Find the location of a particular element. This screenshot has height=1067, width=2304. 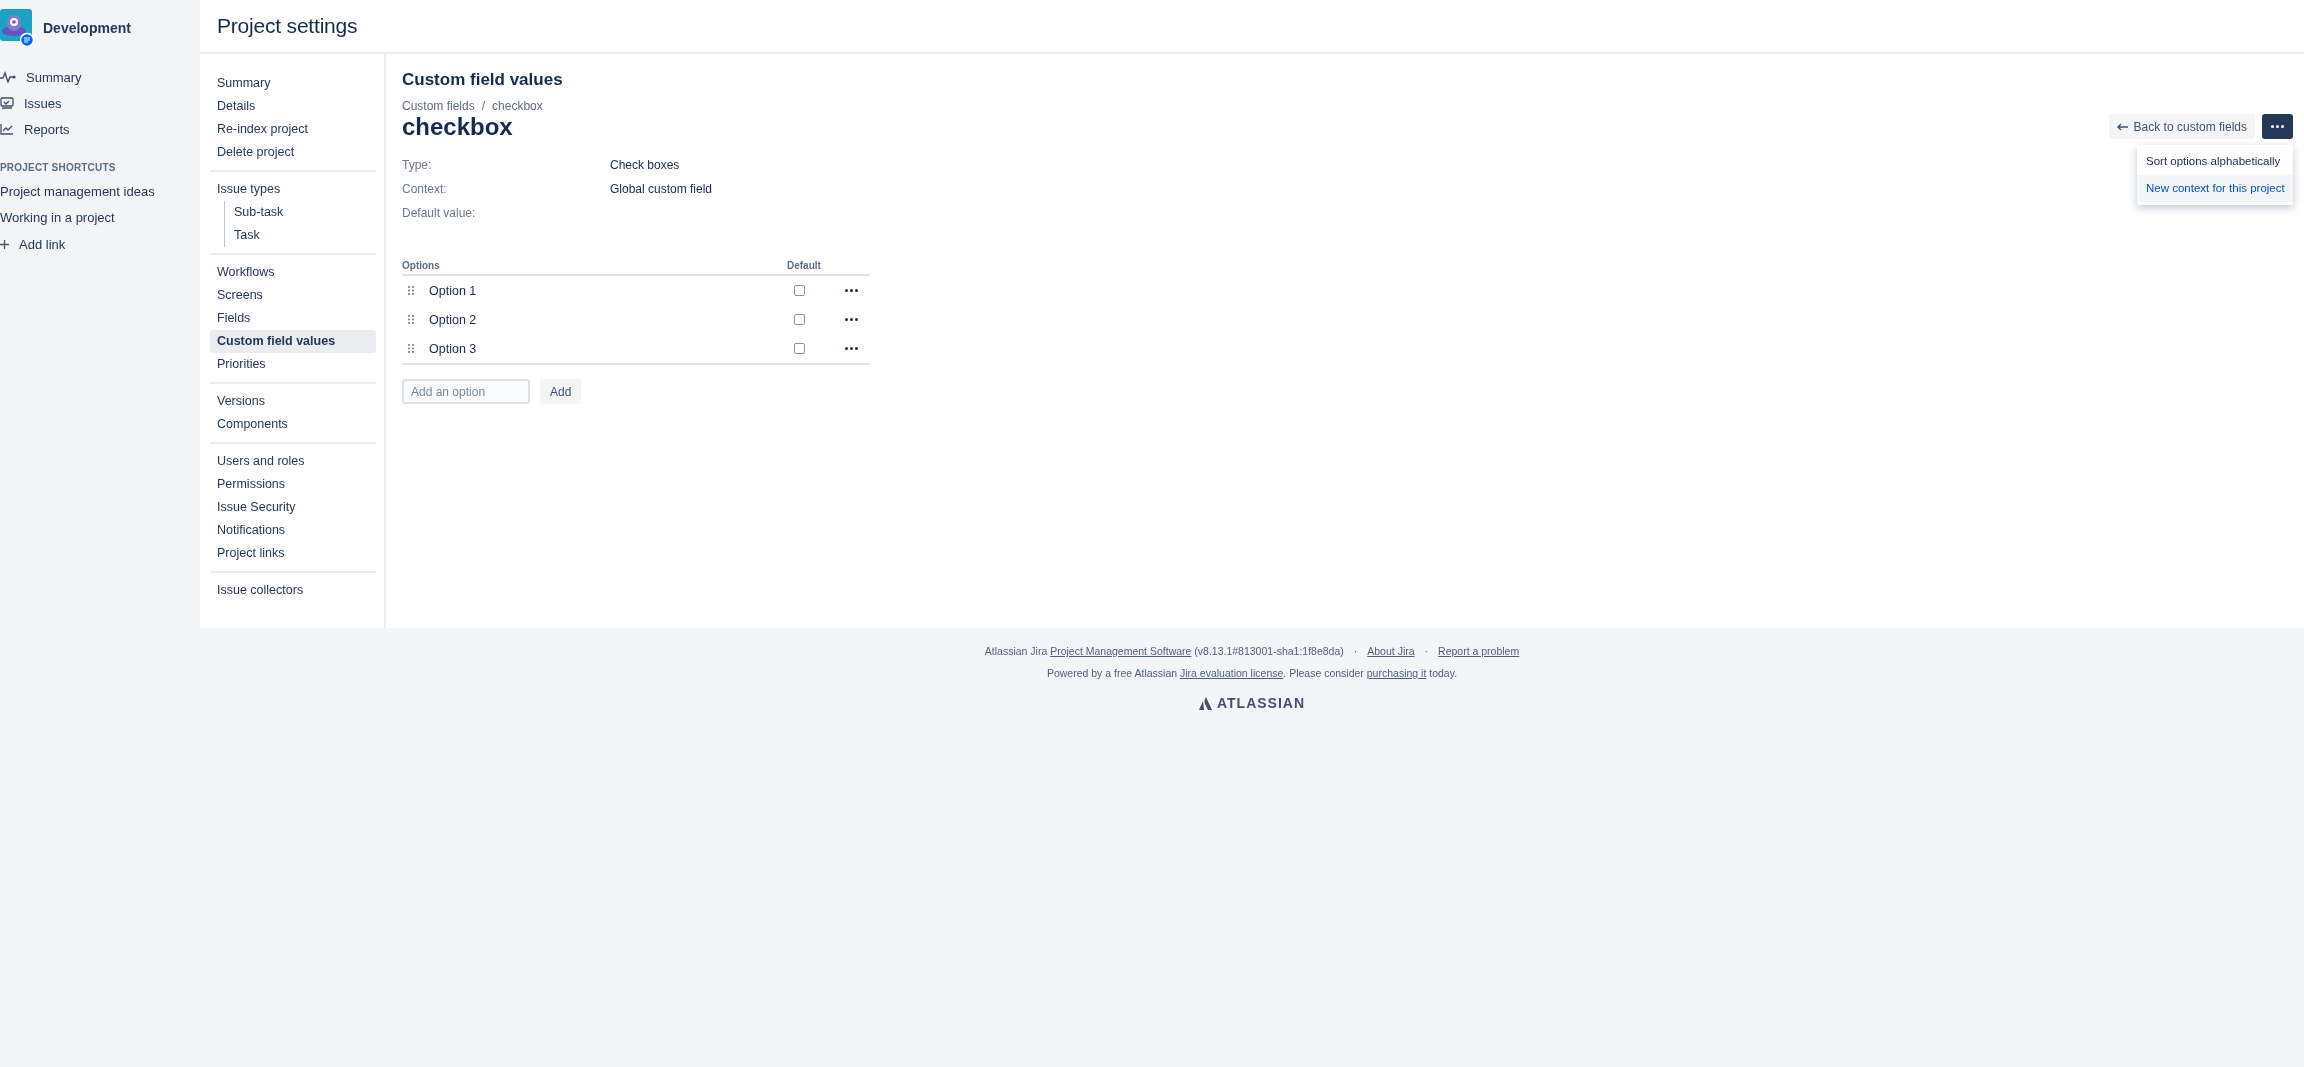

section-title: Custom field values is located at coordinates (483, 80).